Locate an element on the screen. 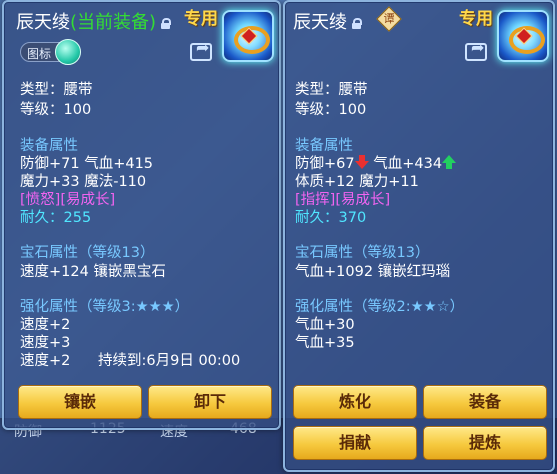 This screenshot has height=474, width=557. equip-button: 装备 is located at coordinates (485, 402).